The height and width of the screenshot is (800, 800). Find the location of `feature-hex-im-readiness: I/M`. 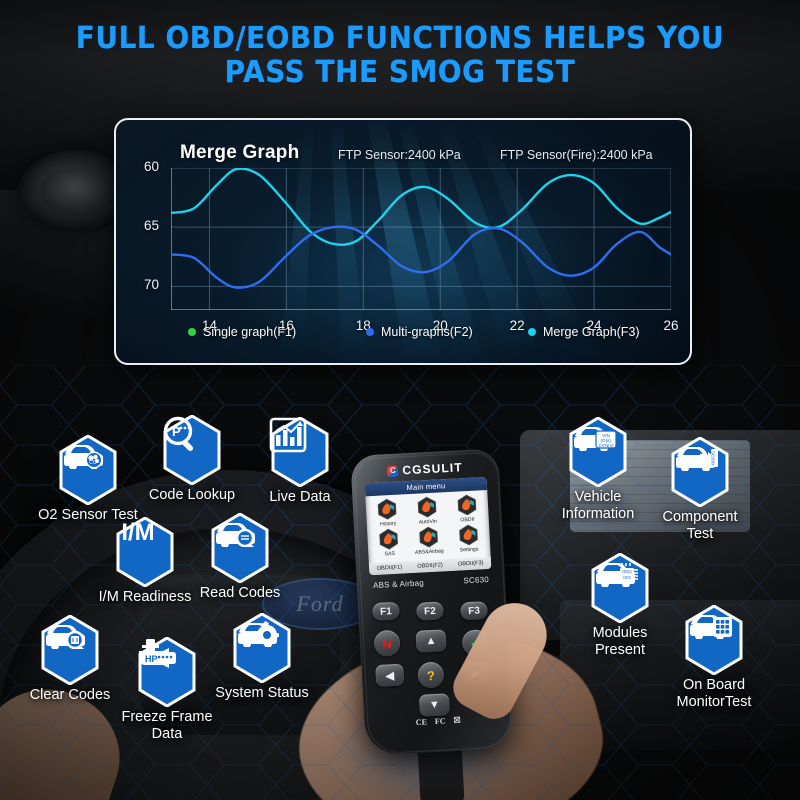

feature-hex-im-readiness: I/M is located at coordinates (145, 552).